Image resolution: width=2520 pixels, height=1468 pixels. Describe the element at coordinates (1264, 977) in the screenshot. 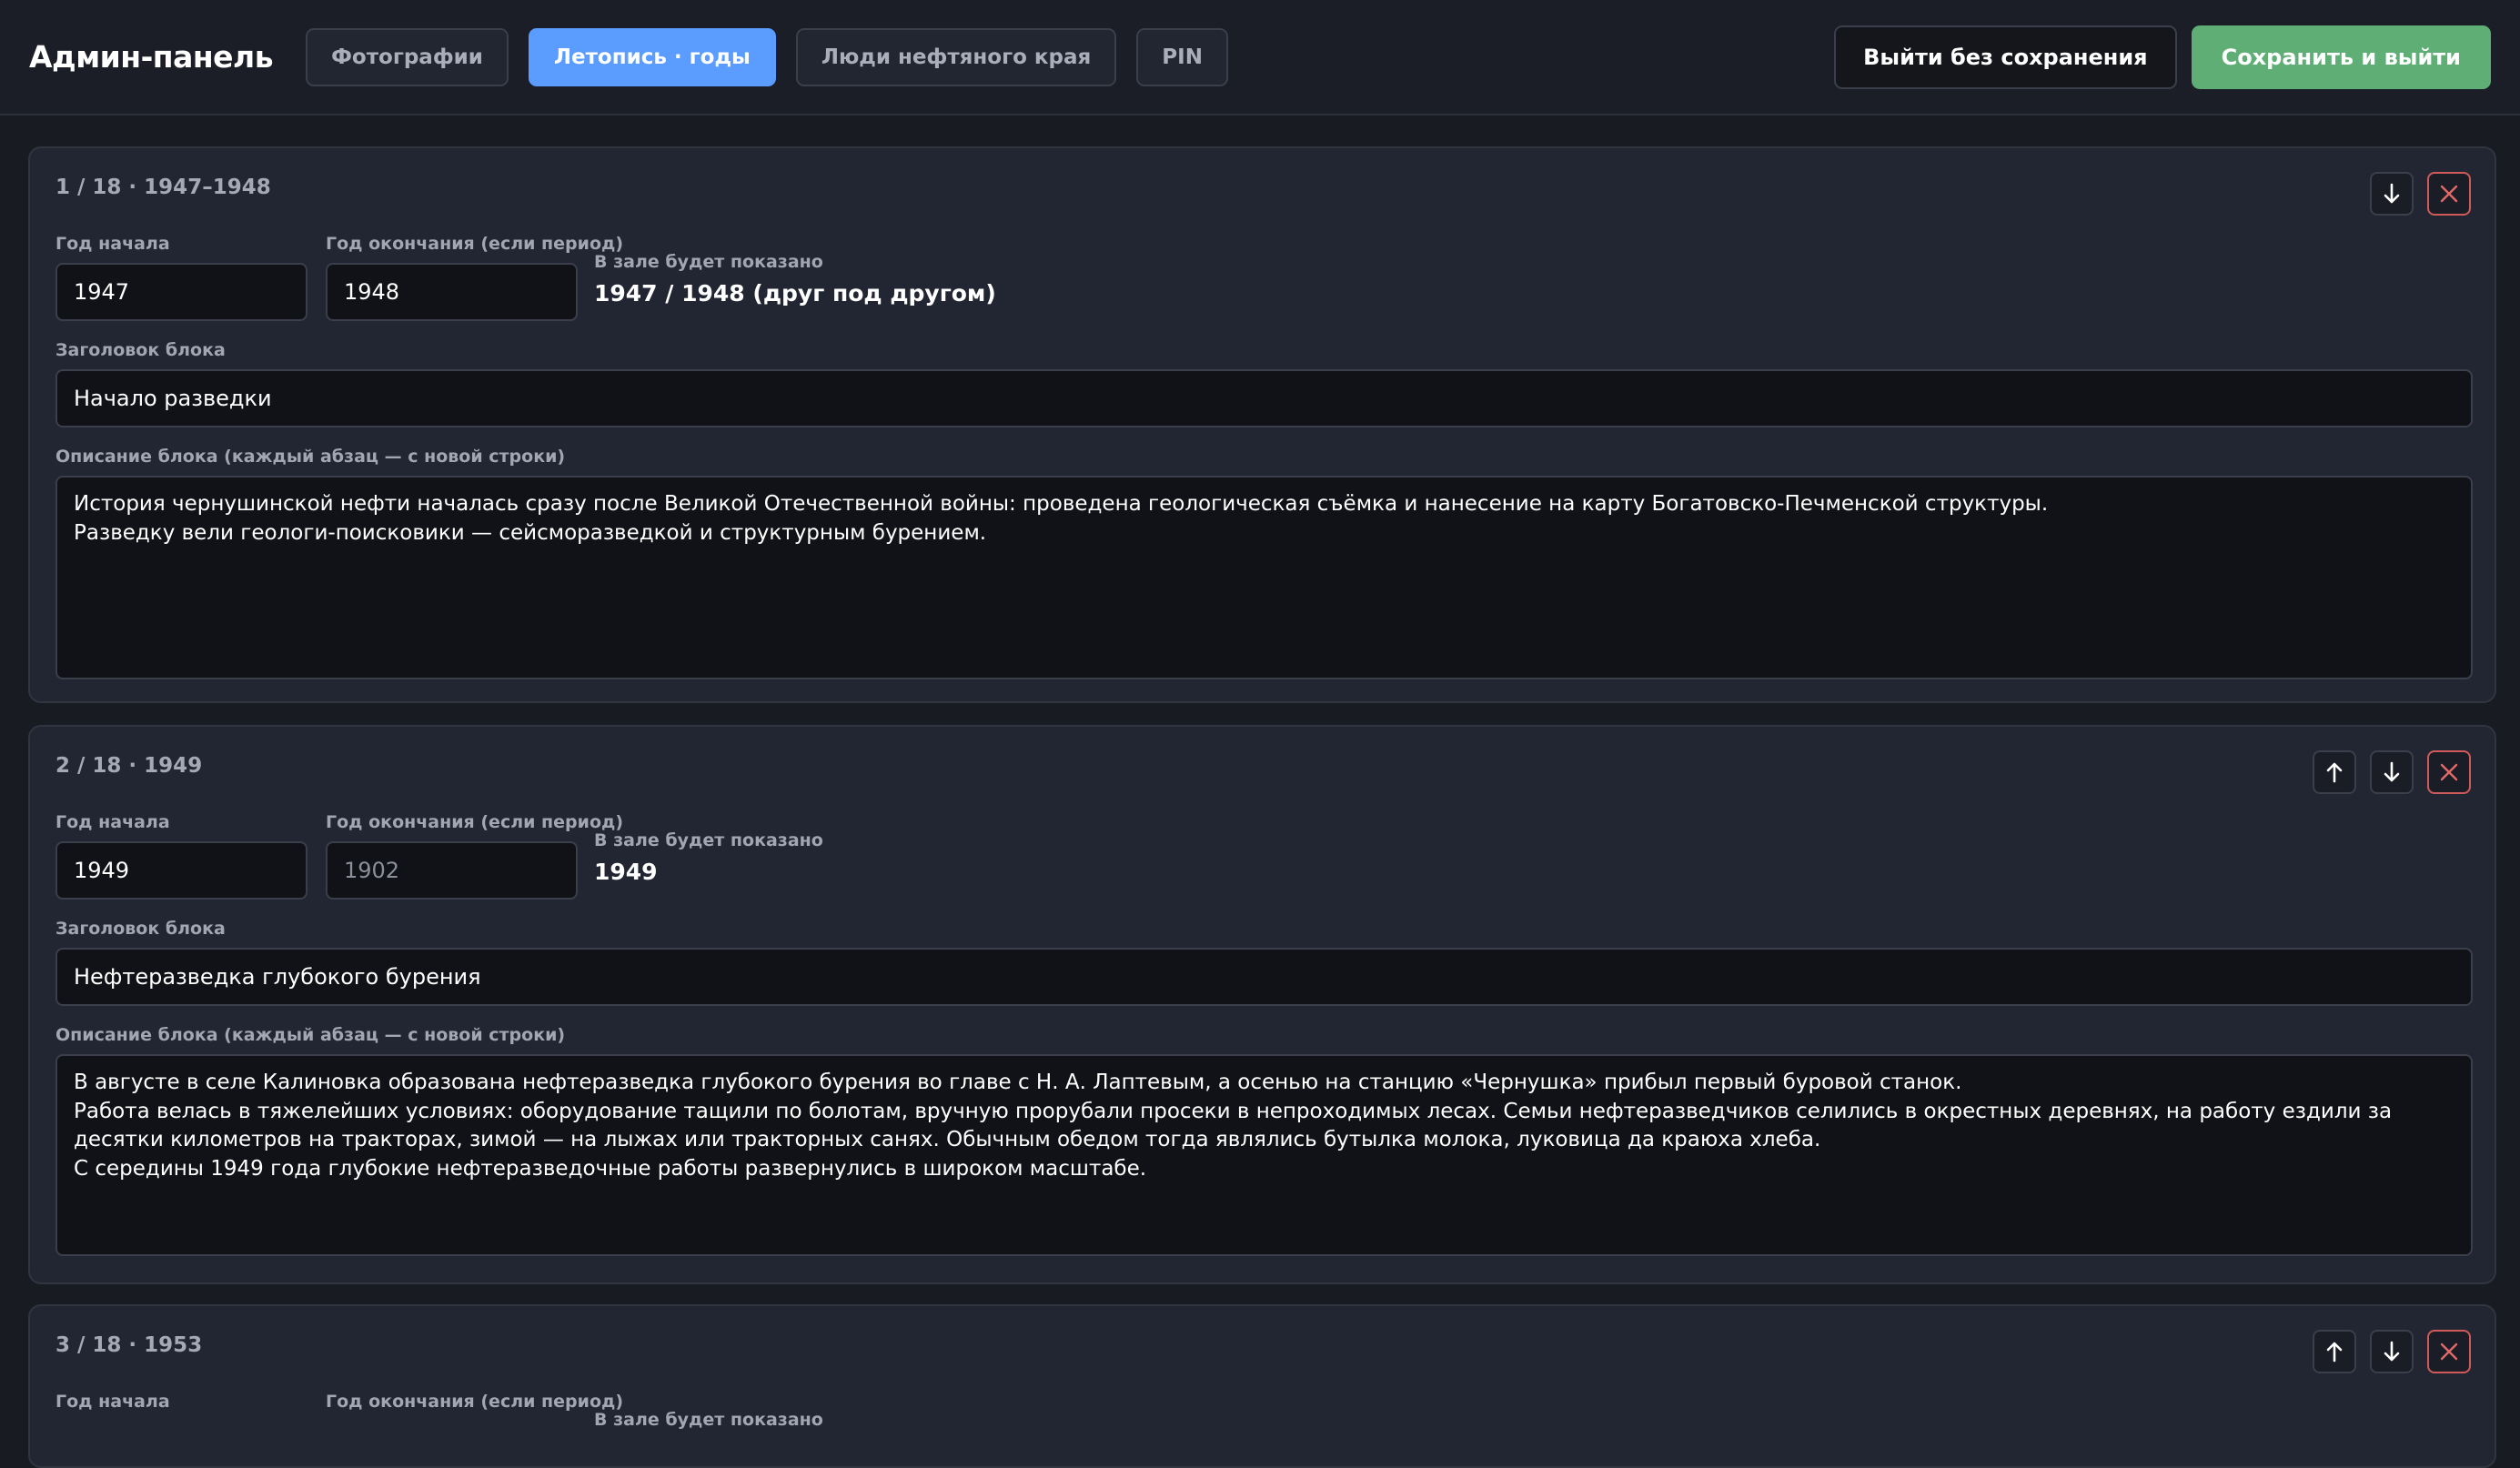

I see `block-title-input: Нефтеразведка глубокого бурения` at that location.